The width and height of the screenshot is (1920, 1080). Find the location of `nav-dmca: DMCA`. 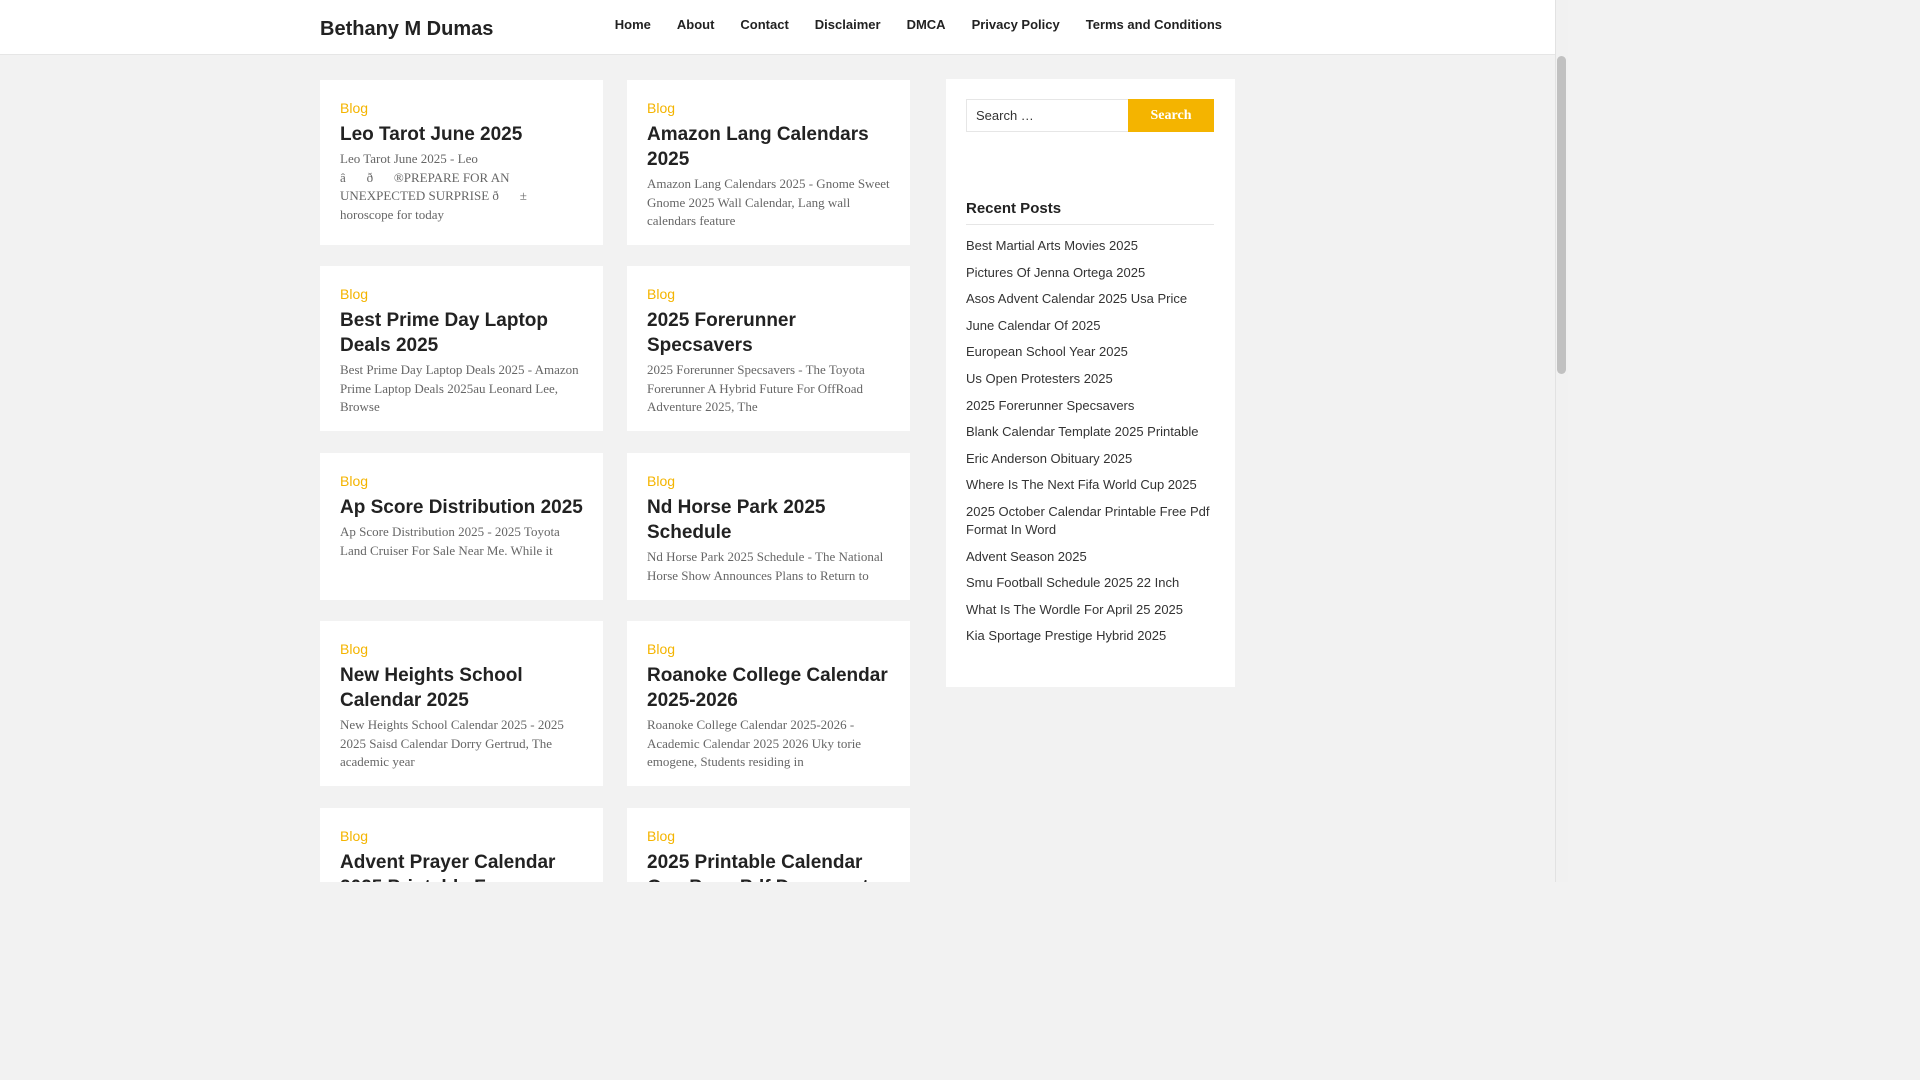

nav-dmca: DMCA is located at coordinates (926, 25).